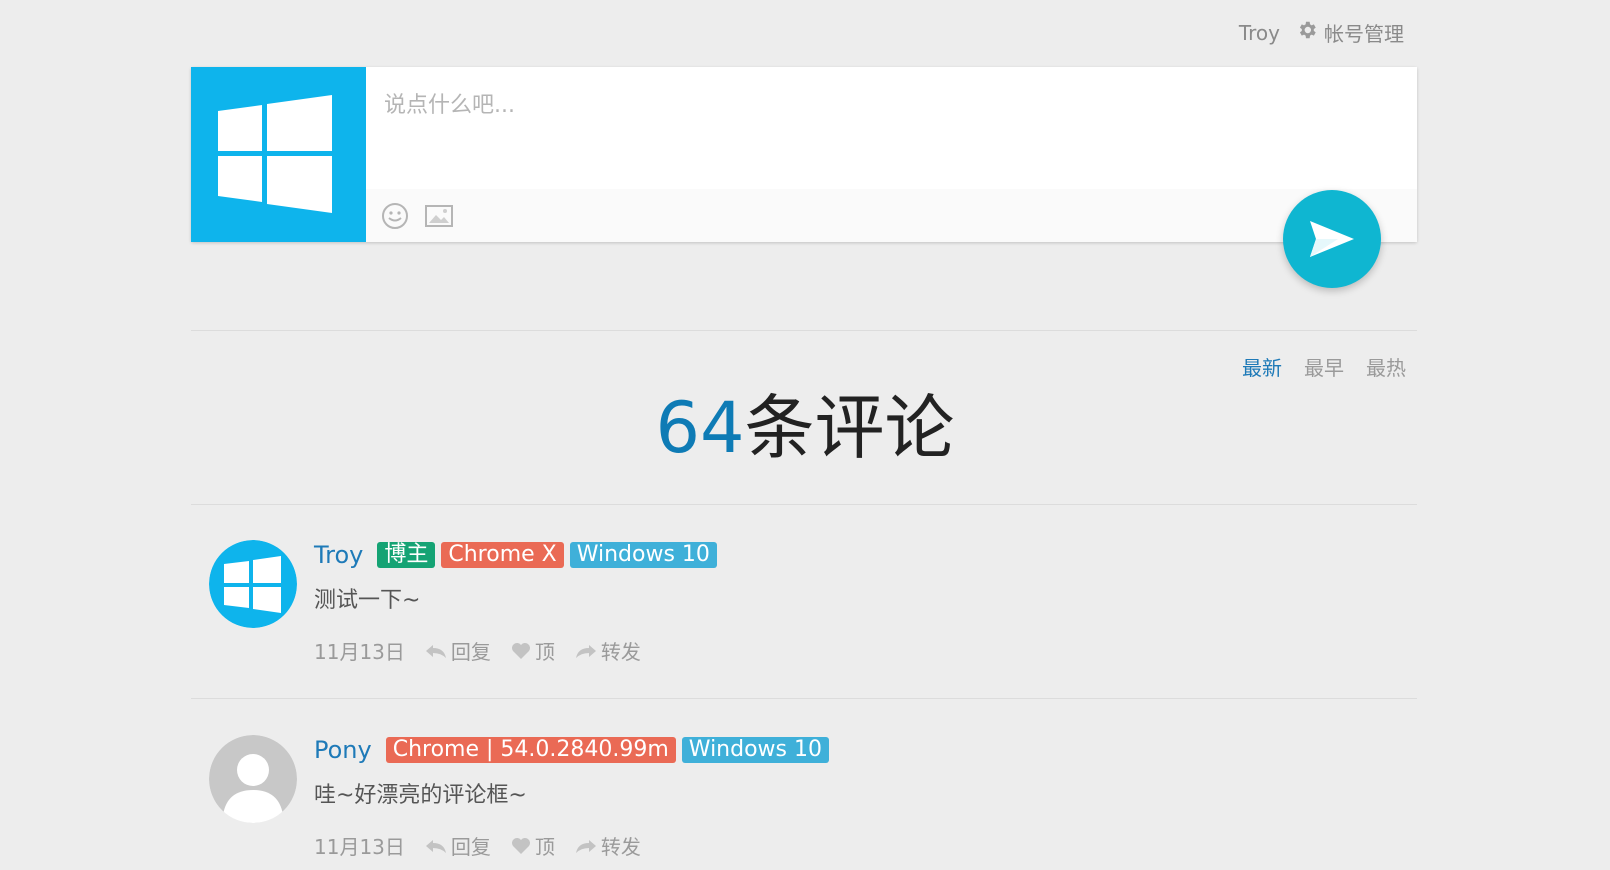  What do you see at coordinates (1386, 366) in the screenshot?
I see `sort-tab-hottest: 最热` at bounding box center [1386, 366].